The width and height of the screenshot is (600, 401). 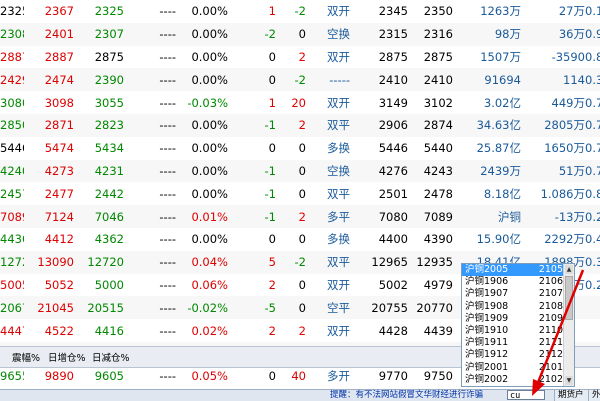 I want to click on cell-c6: 5, so click(x=252, y=262).